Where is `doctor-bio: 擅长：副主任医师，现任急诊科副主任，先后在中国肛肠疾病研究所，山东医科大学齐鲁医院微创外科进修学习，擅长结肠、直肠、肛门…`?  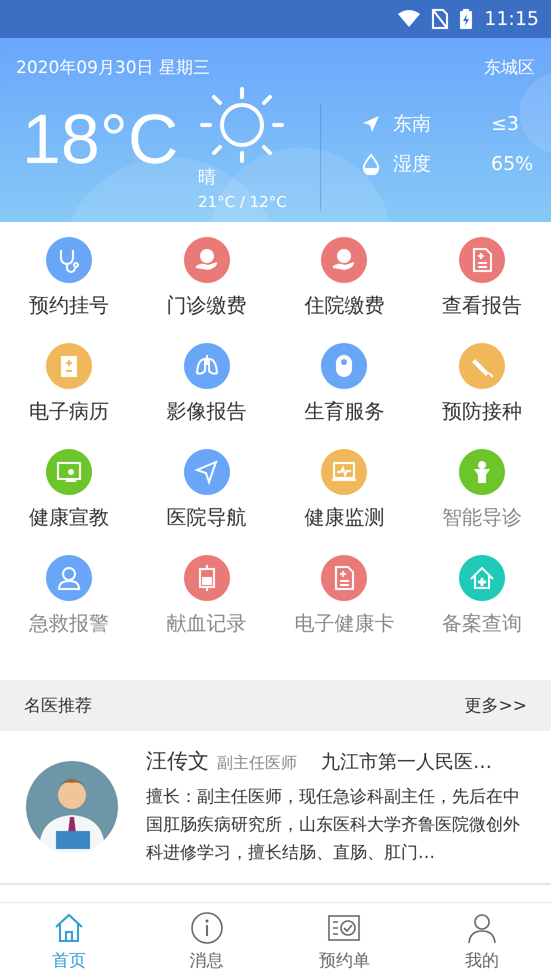
doctor-bio: 擅长：副主任医师，现任急诊科副主任，先后在中国肛肠疾病研究所，山东医科大学齐鲁医院微创外科进修学习，擅长结肠、直肠、肛门… is located at coordinates (333, 825).